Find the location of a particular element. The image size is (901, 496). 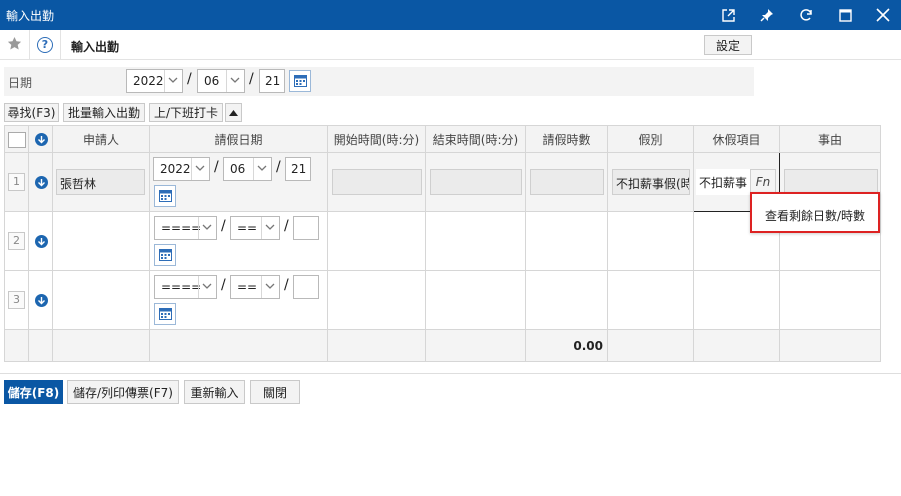

column-header: 申請人 is located at coordinates (101, 139).